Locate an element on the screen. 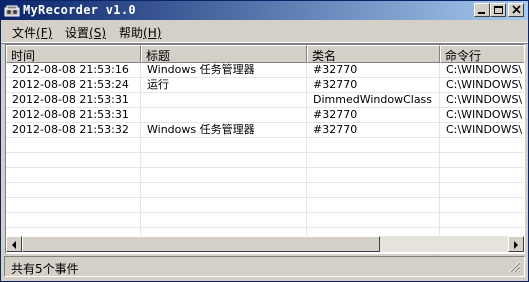 This screenshot has height=282, width=529. menu-help: 帮助(H) is located at coordinates (140, 32).